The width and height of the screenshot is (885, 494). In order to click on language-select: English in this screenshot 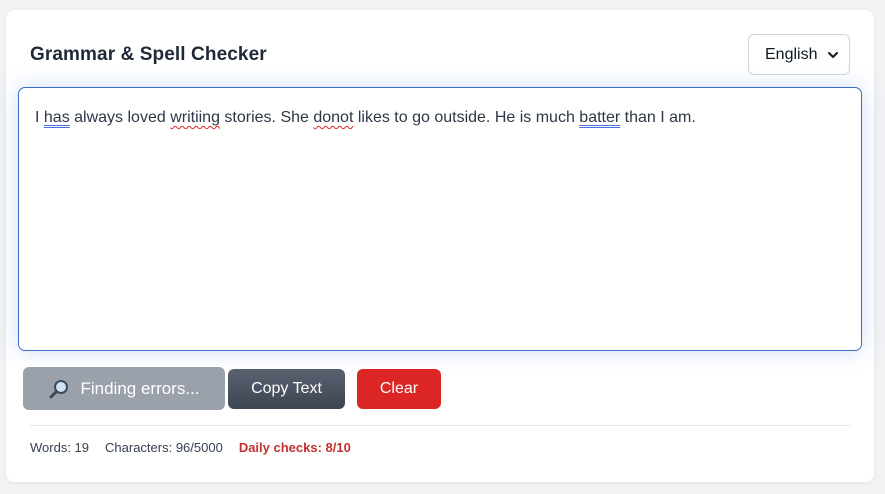, I will do `click(799, 54)`.